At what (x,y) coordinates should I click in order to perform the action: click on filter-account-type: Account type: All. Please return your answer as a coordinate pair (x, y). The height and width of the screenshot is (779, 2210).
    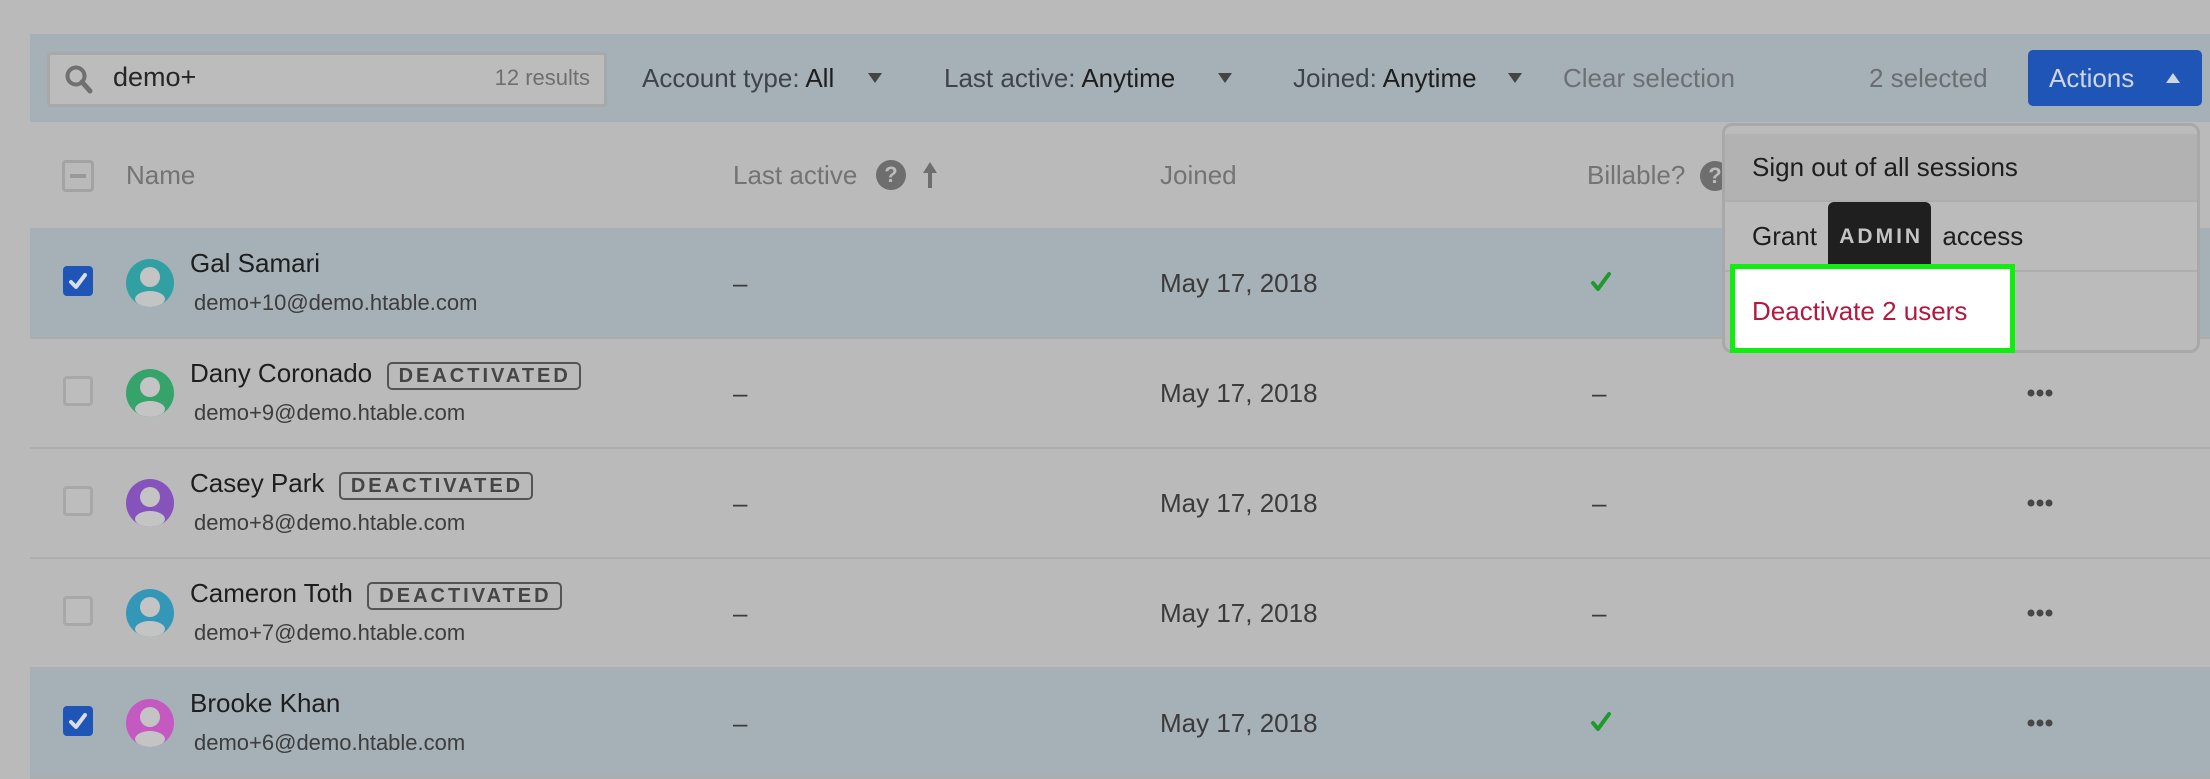
    Looking at the image, I should click on (738, 78).